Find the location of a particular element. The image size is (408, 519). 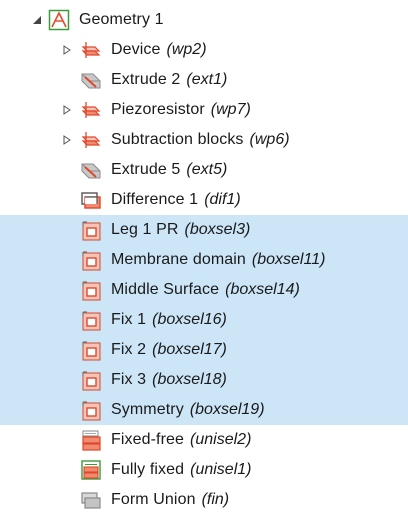

tree-node-form-union: Form Union (fin) is located at coordinates (204, 500).